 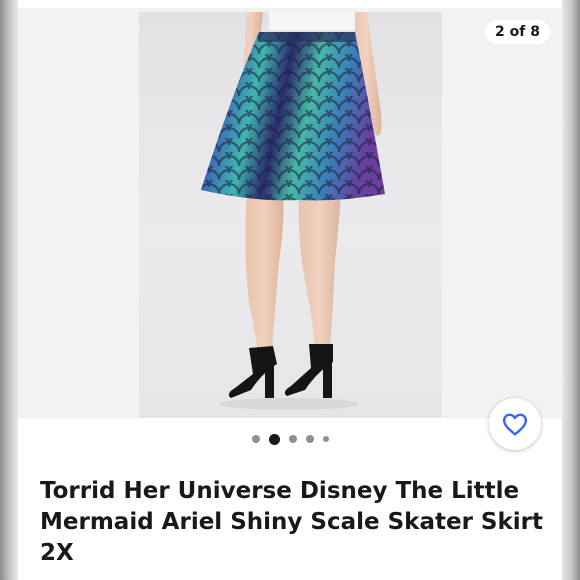 What do you see at coordinates (274, 439) in the screenshot?
I see `pagination-dot-active` at bounding box center [274, 439].